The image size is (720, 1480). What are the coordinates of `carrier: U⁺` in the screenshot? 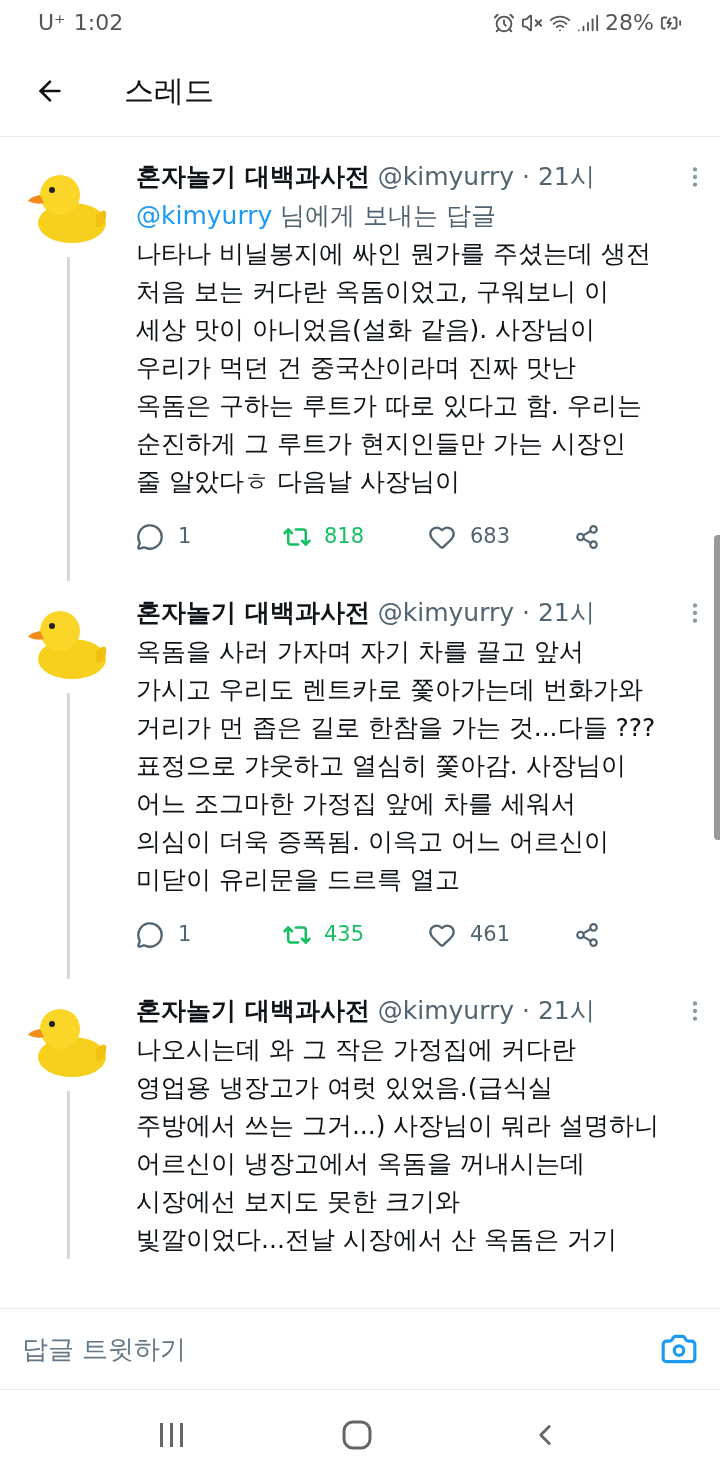 It's located at (52, 23).